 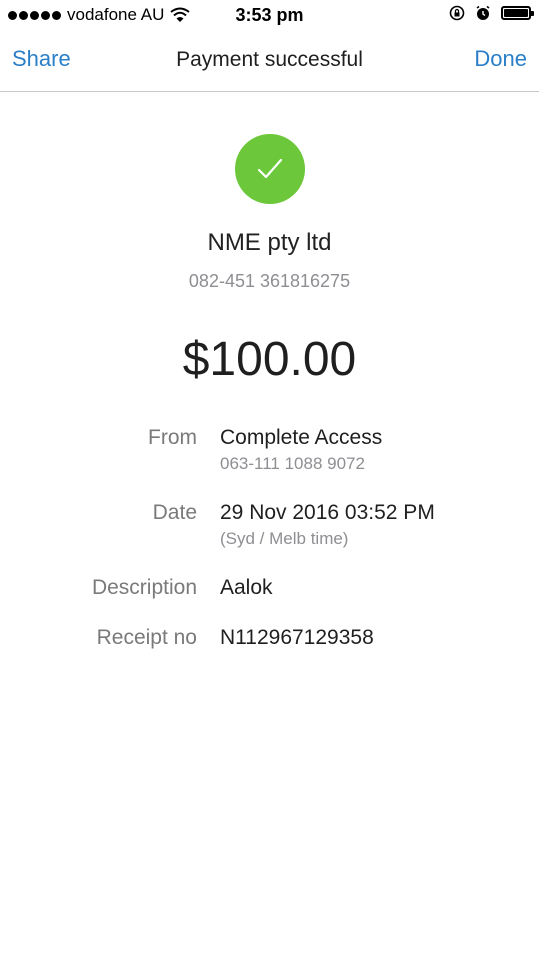 I want to click on success-badge, so click(x=270, y=169).